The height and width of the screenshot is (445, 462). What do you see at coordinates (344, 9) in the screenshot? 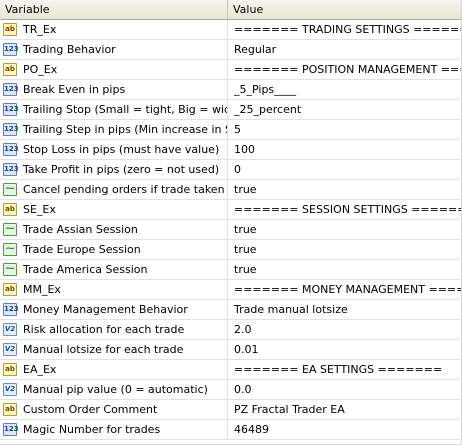
I see `column-header-value: Value` at bounding box center [344, 9].